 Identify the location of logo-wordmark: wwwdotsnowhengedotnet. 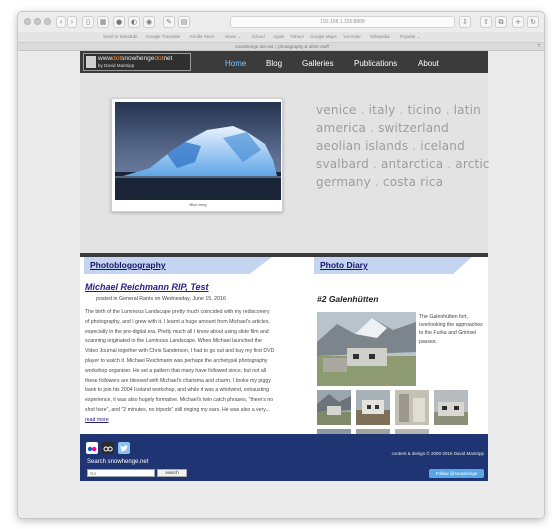
(135, 58).